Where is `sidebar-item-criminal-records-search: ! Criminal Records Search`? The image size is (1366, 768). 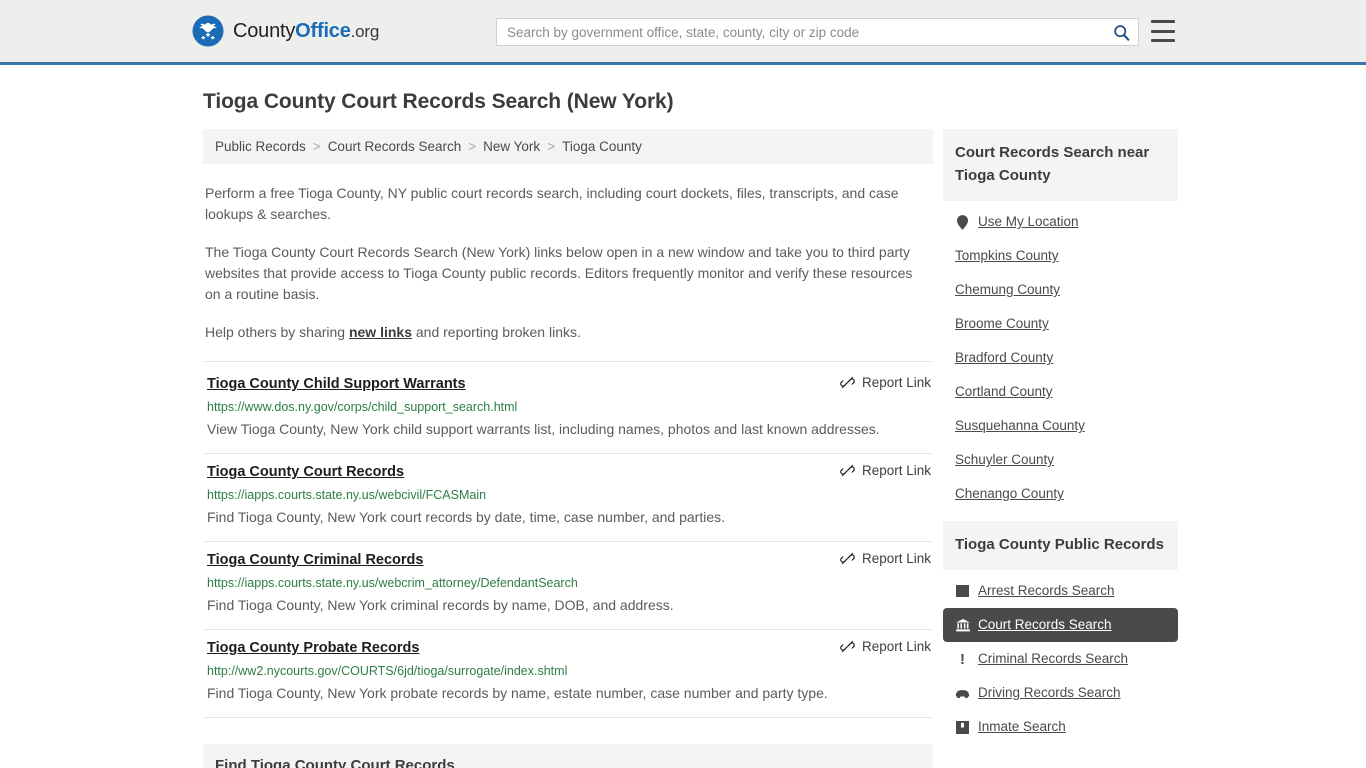
sidebar-item-criminal-records-search: ! Criminal Records Search is located at coordinates (1060, 659).